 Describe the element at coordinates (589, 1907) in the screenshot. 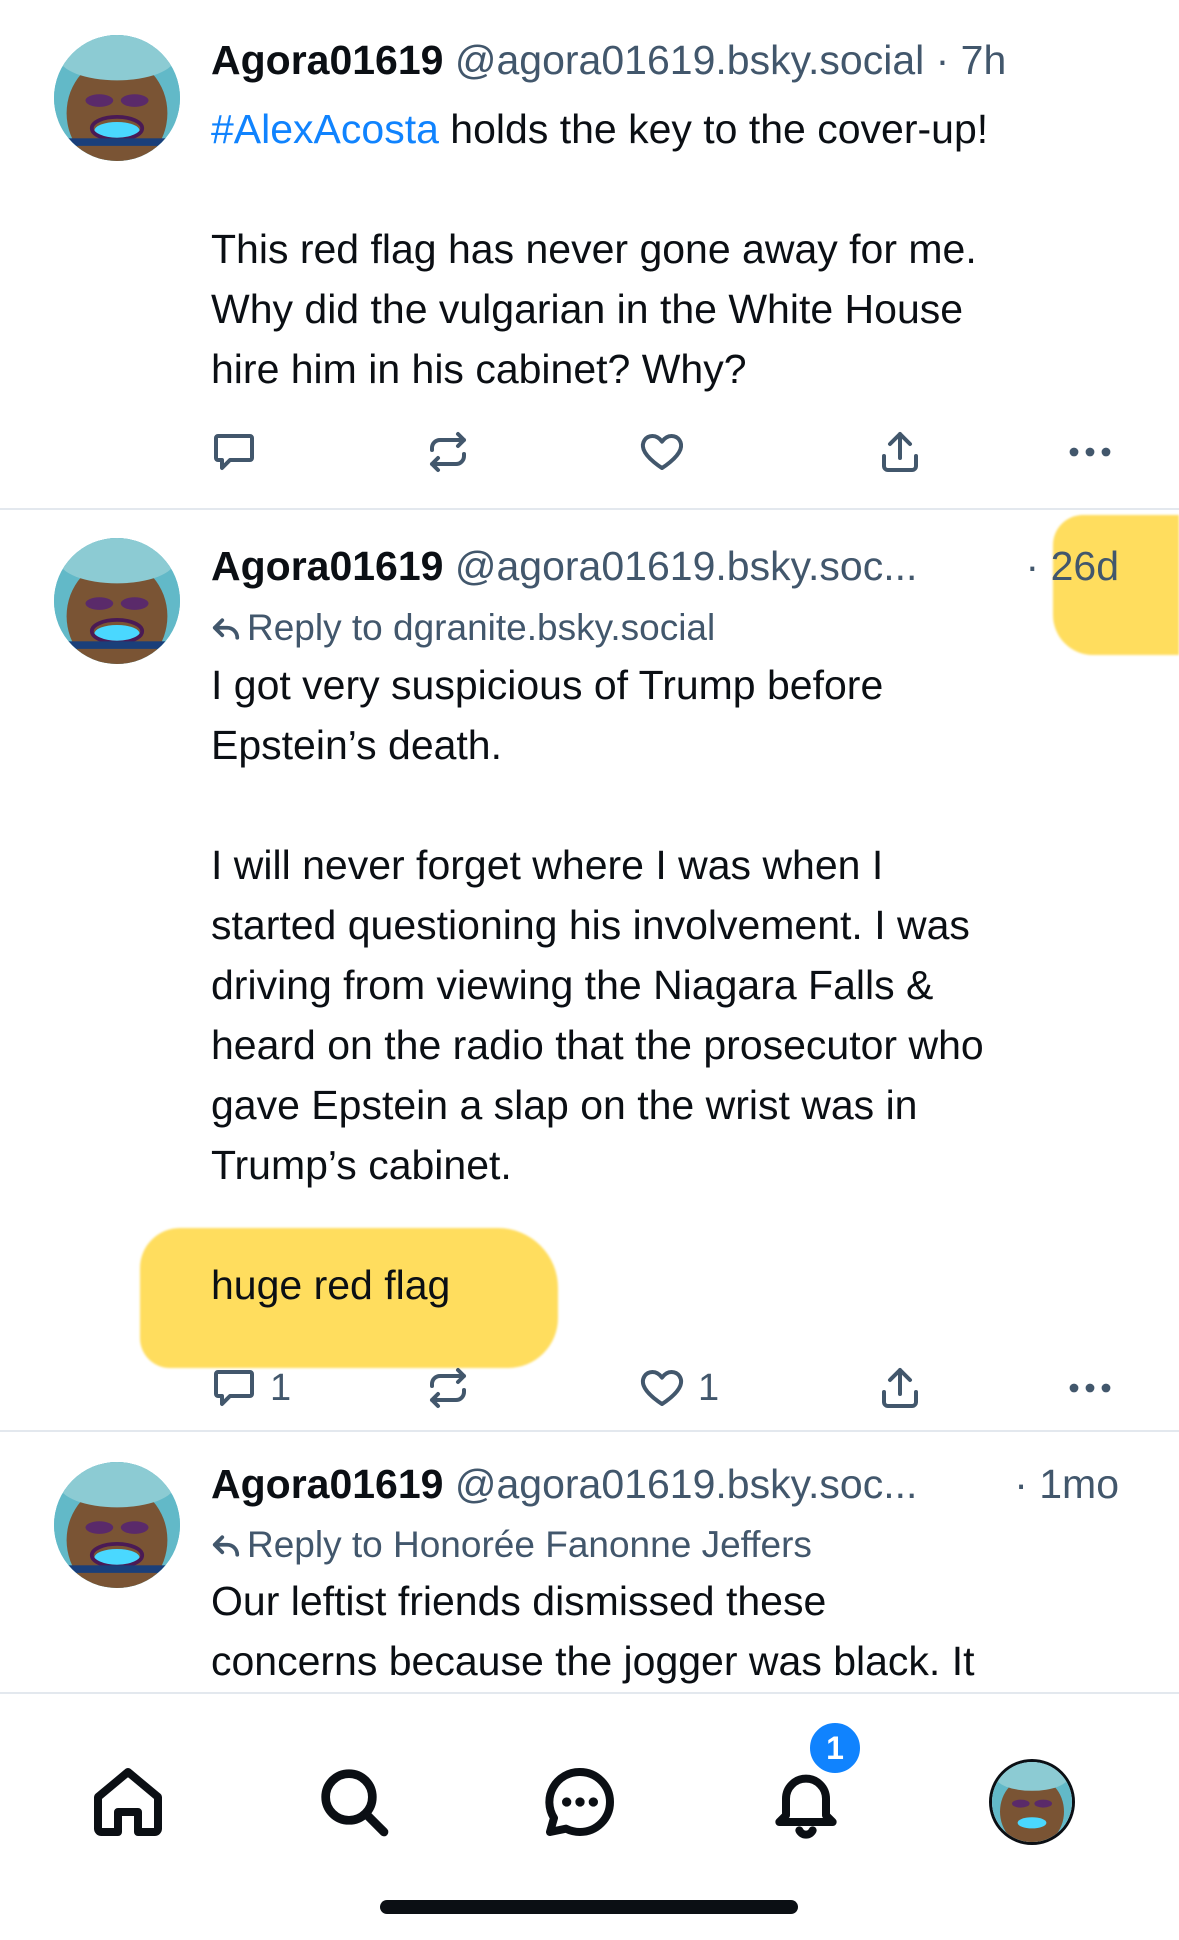

I see `home-indicator` at that location.